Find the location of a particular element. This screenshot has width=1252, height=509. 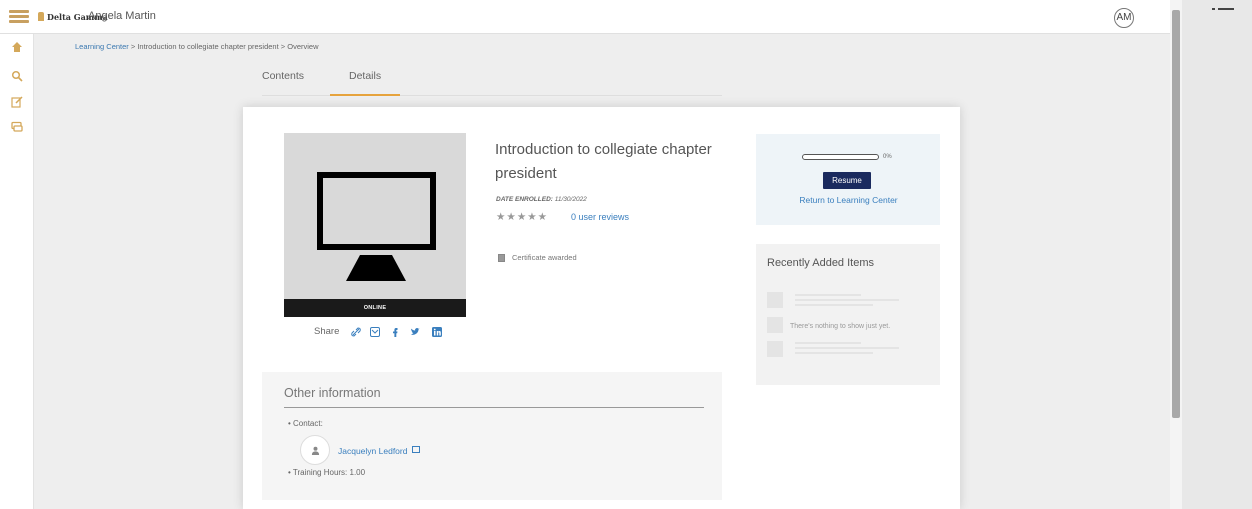

active-tab-indicator is located at coordinates (365, 95).